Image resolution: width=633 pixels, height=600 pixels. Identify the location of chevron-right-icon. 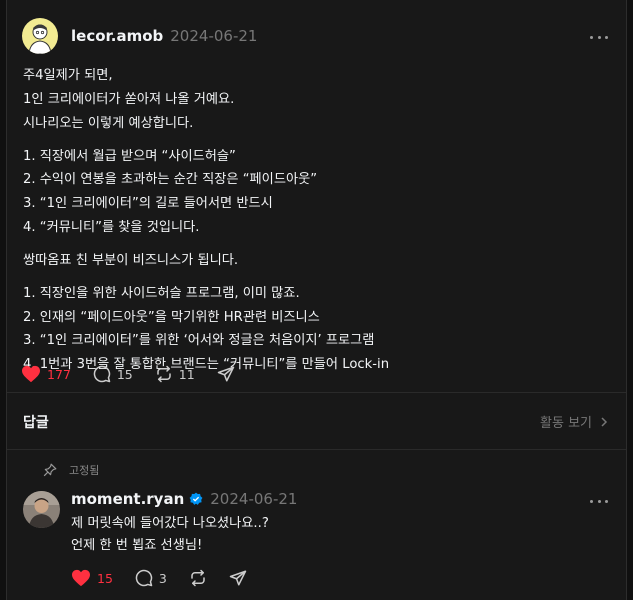
(604, 421).